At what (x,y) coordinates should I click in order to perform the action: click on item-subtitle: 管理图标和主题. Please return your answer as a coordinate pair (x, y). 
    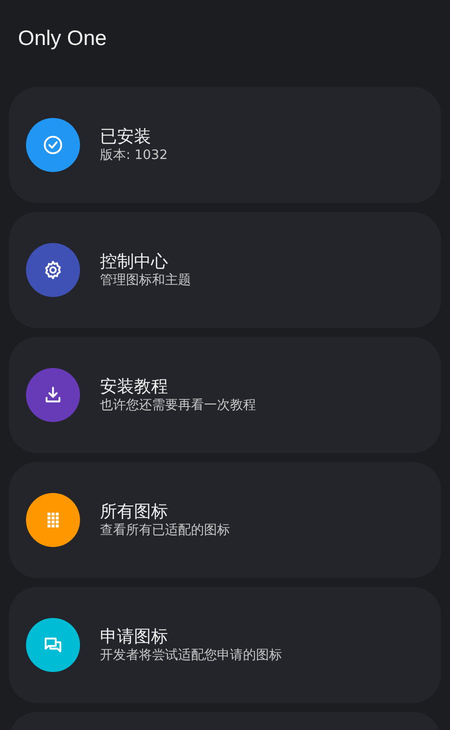
    Looking at the image, I should click on (145, 281).